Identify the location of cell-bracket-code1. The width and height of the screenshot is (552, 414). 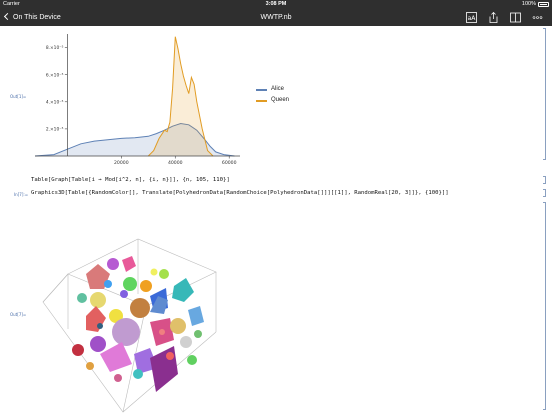
(544, 180).